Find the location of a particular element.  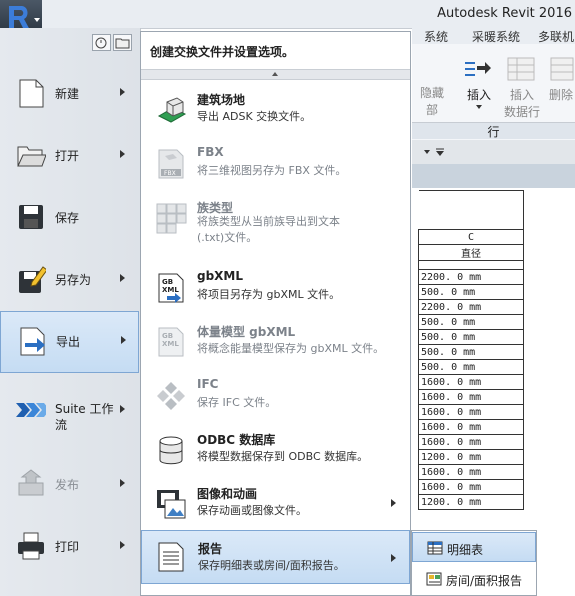

scroll-up-arrow-icon is located at coordinates (275, 74).